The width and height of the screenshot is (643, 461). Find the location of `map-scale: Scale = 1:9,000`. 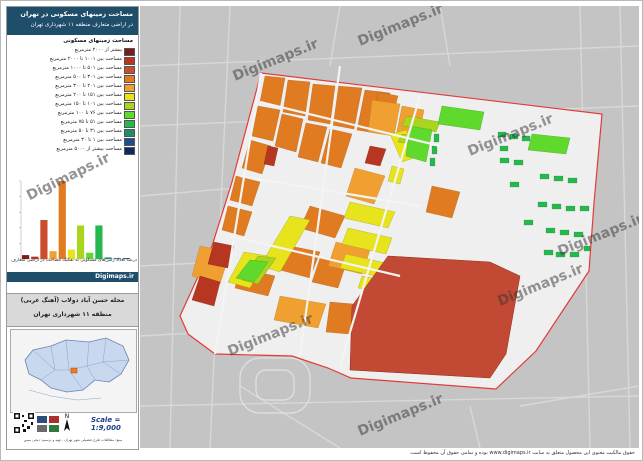

map-scale: Scale = 1:9,000 is located at coordinates (106, 424).